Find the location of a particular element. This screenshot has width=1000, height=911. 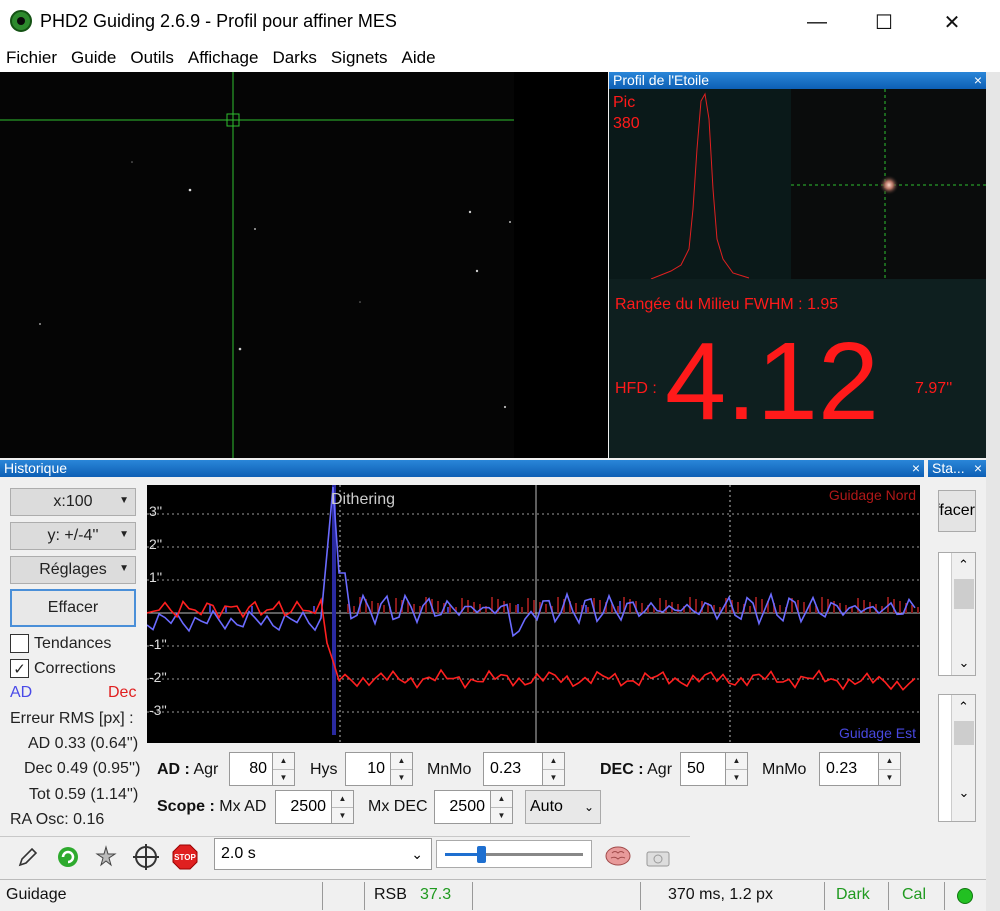

rms-dec: Dec 0.49 (0.95'') is located at coordinates (82, 768).